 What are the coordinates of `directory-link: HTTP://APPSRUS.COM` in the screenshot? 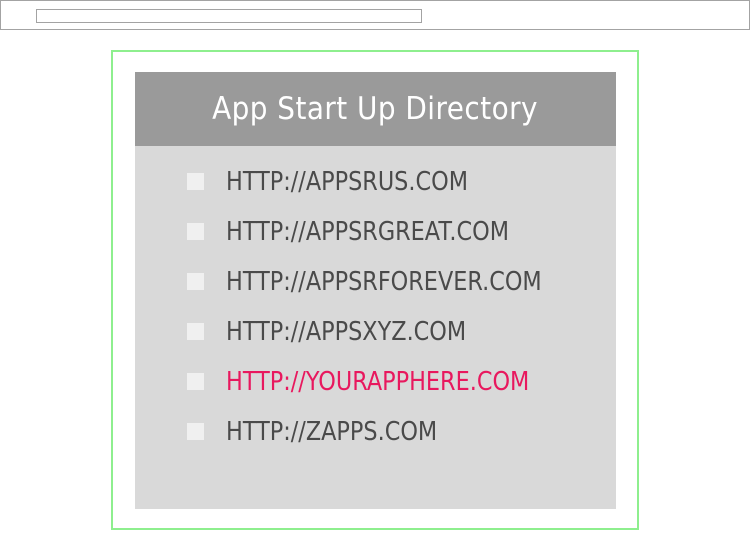 It's located at (347, 182).